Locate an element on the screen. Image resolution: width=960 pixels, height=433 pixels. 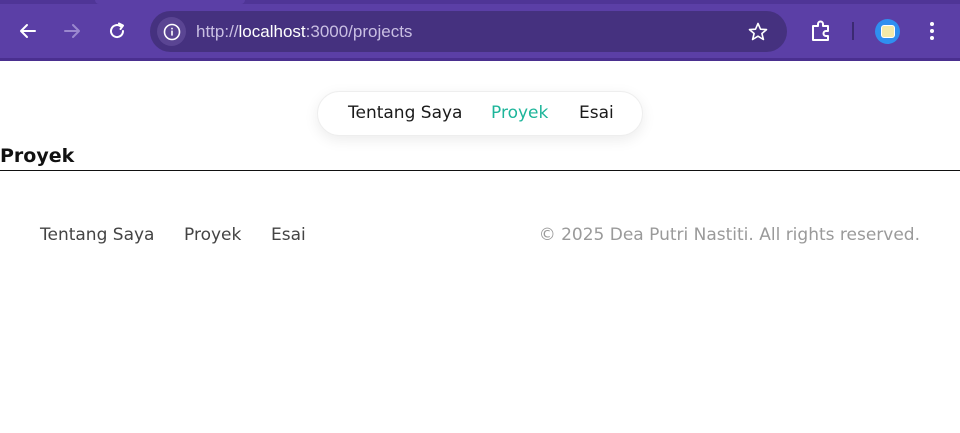
active-tab-notch is located at coordinates (170, 2).